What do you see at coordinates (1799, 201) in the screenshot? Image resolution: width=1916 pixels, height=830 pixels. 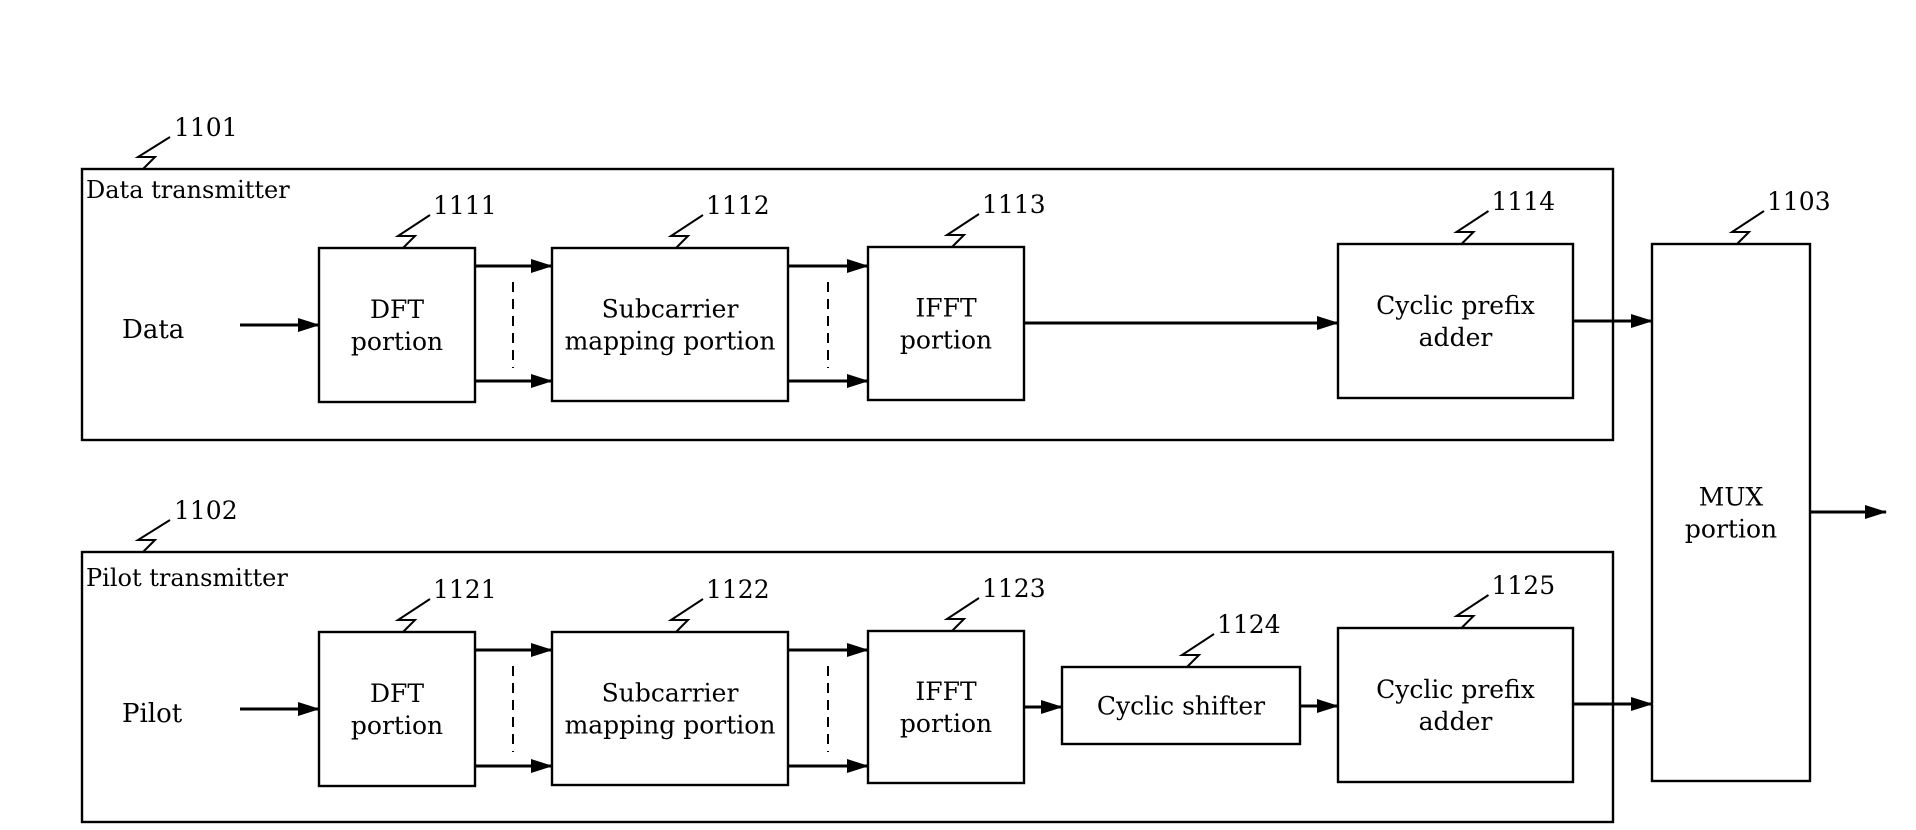 I see `block-ref-number: 1103` at bounding box center [1799, 201].